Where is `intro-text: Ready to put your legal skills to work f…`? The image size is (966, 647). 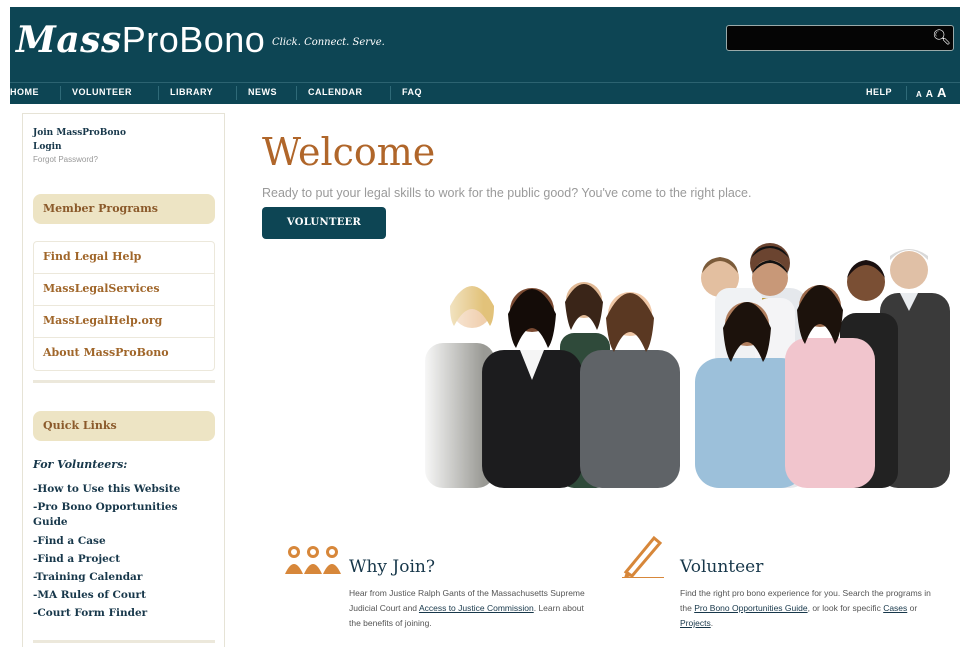 intro-text: Ready to put your legal skills to work f… is located at coordinates (507, 193).